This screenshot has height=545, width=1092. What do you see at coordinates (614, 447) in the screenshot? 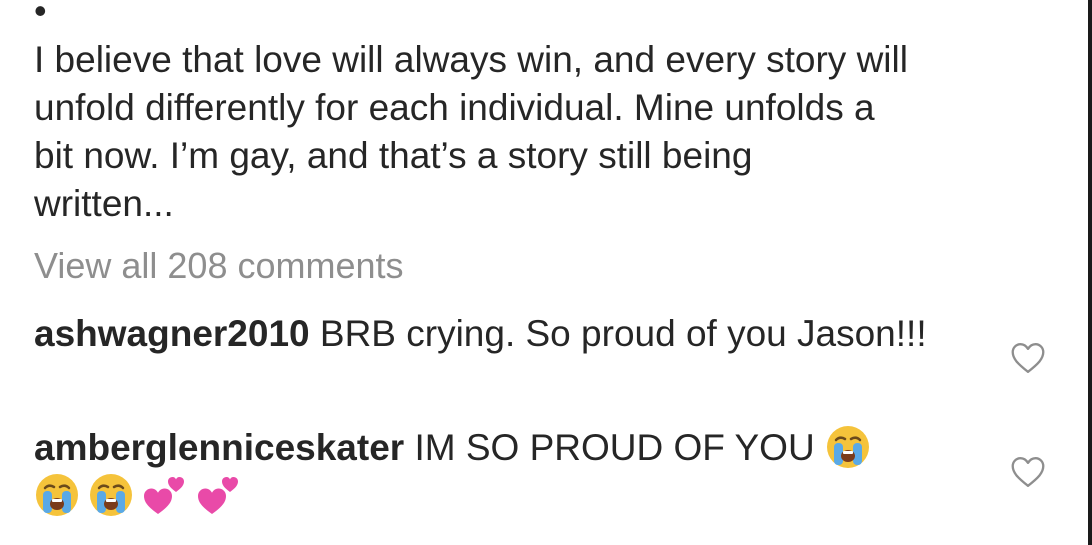
I see `comment-text: IM SO PROUD OF YOU` at bounding box center [614, 447].